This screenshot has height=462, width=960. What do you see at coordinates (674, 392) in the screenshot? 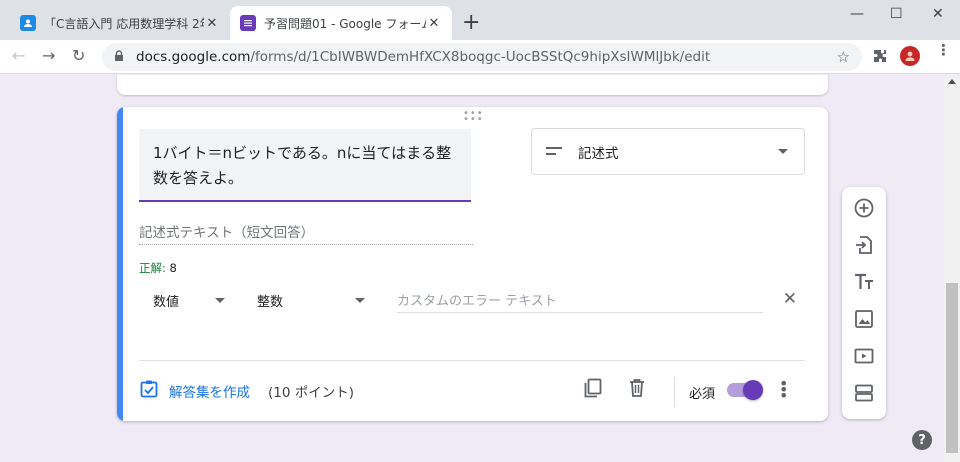
I see `footer-divider` at bounding box center [674, 392].